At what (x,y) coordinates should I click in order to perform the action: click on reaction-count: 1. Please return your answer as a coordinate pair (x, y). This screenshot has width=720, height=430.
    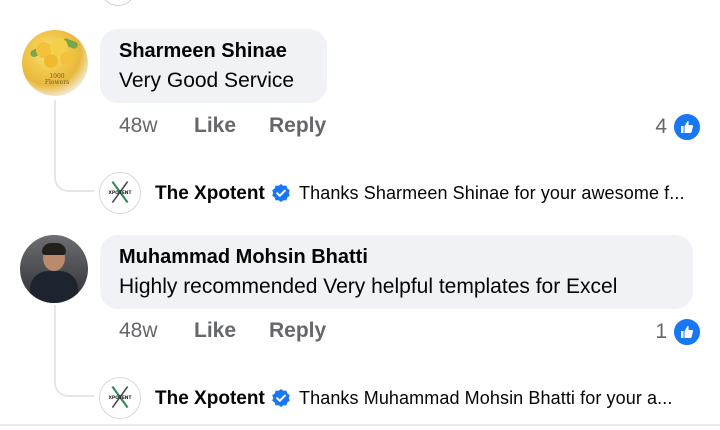
    Looking at the image, I should click on (652, 332).